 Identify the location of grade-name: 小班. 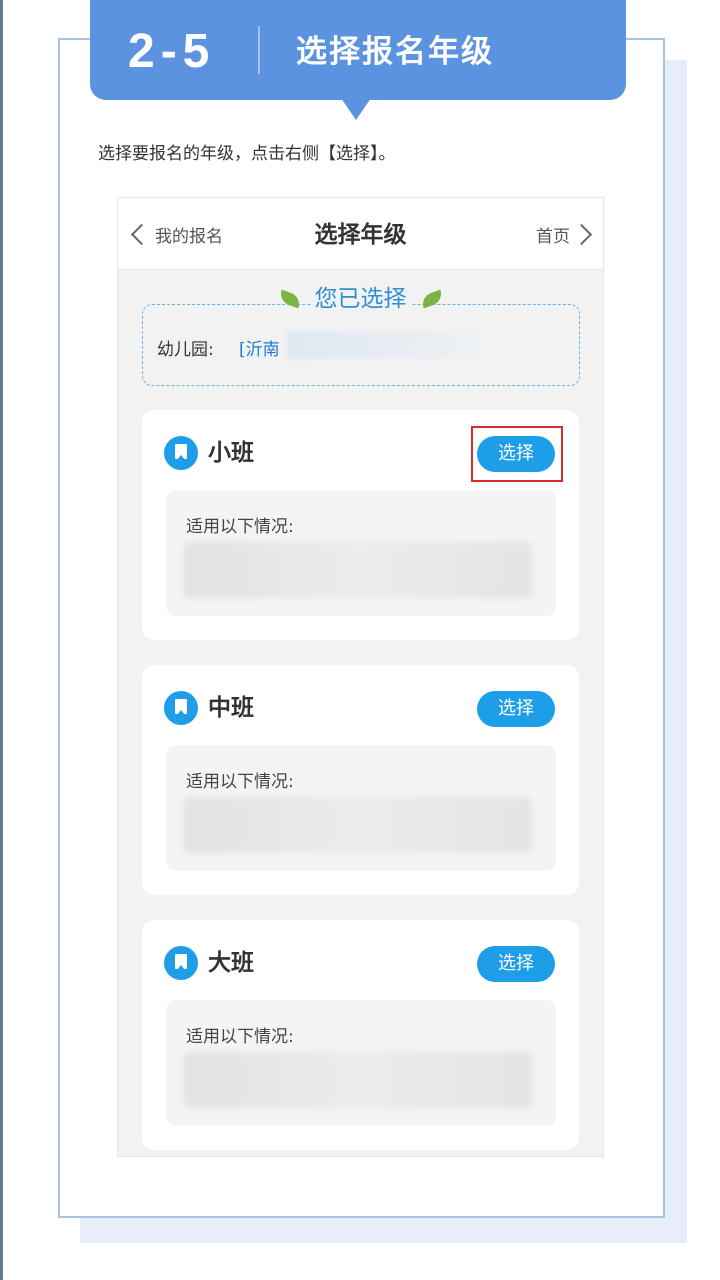
(231, 453).